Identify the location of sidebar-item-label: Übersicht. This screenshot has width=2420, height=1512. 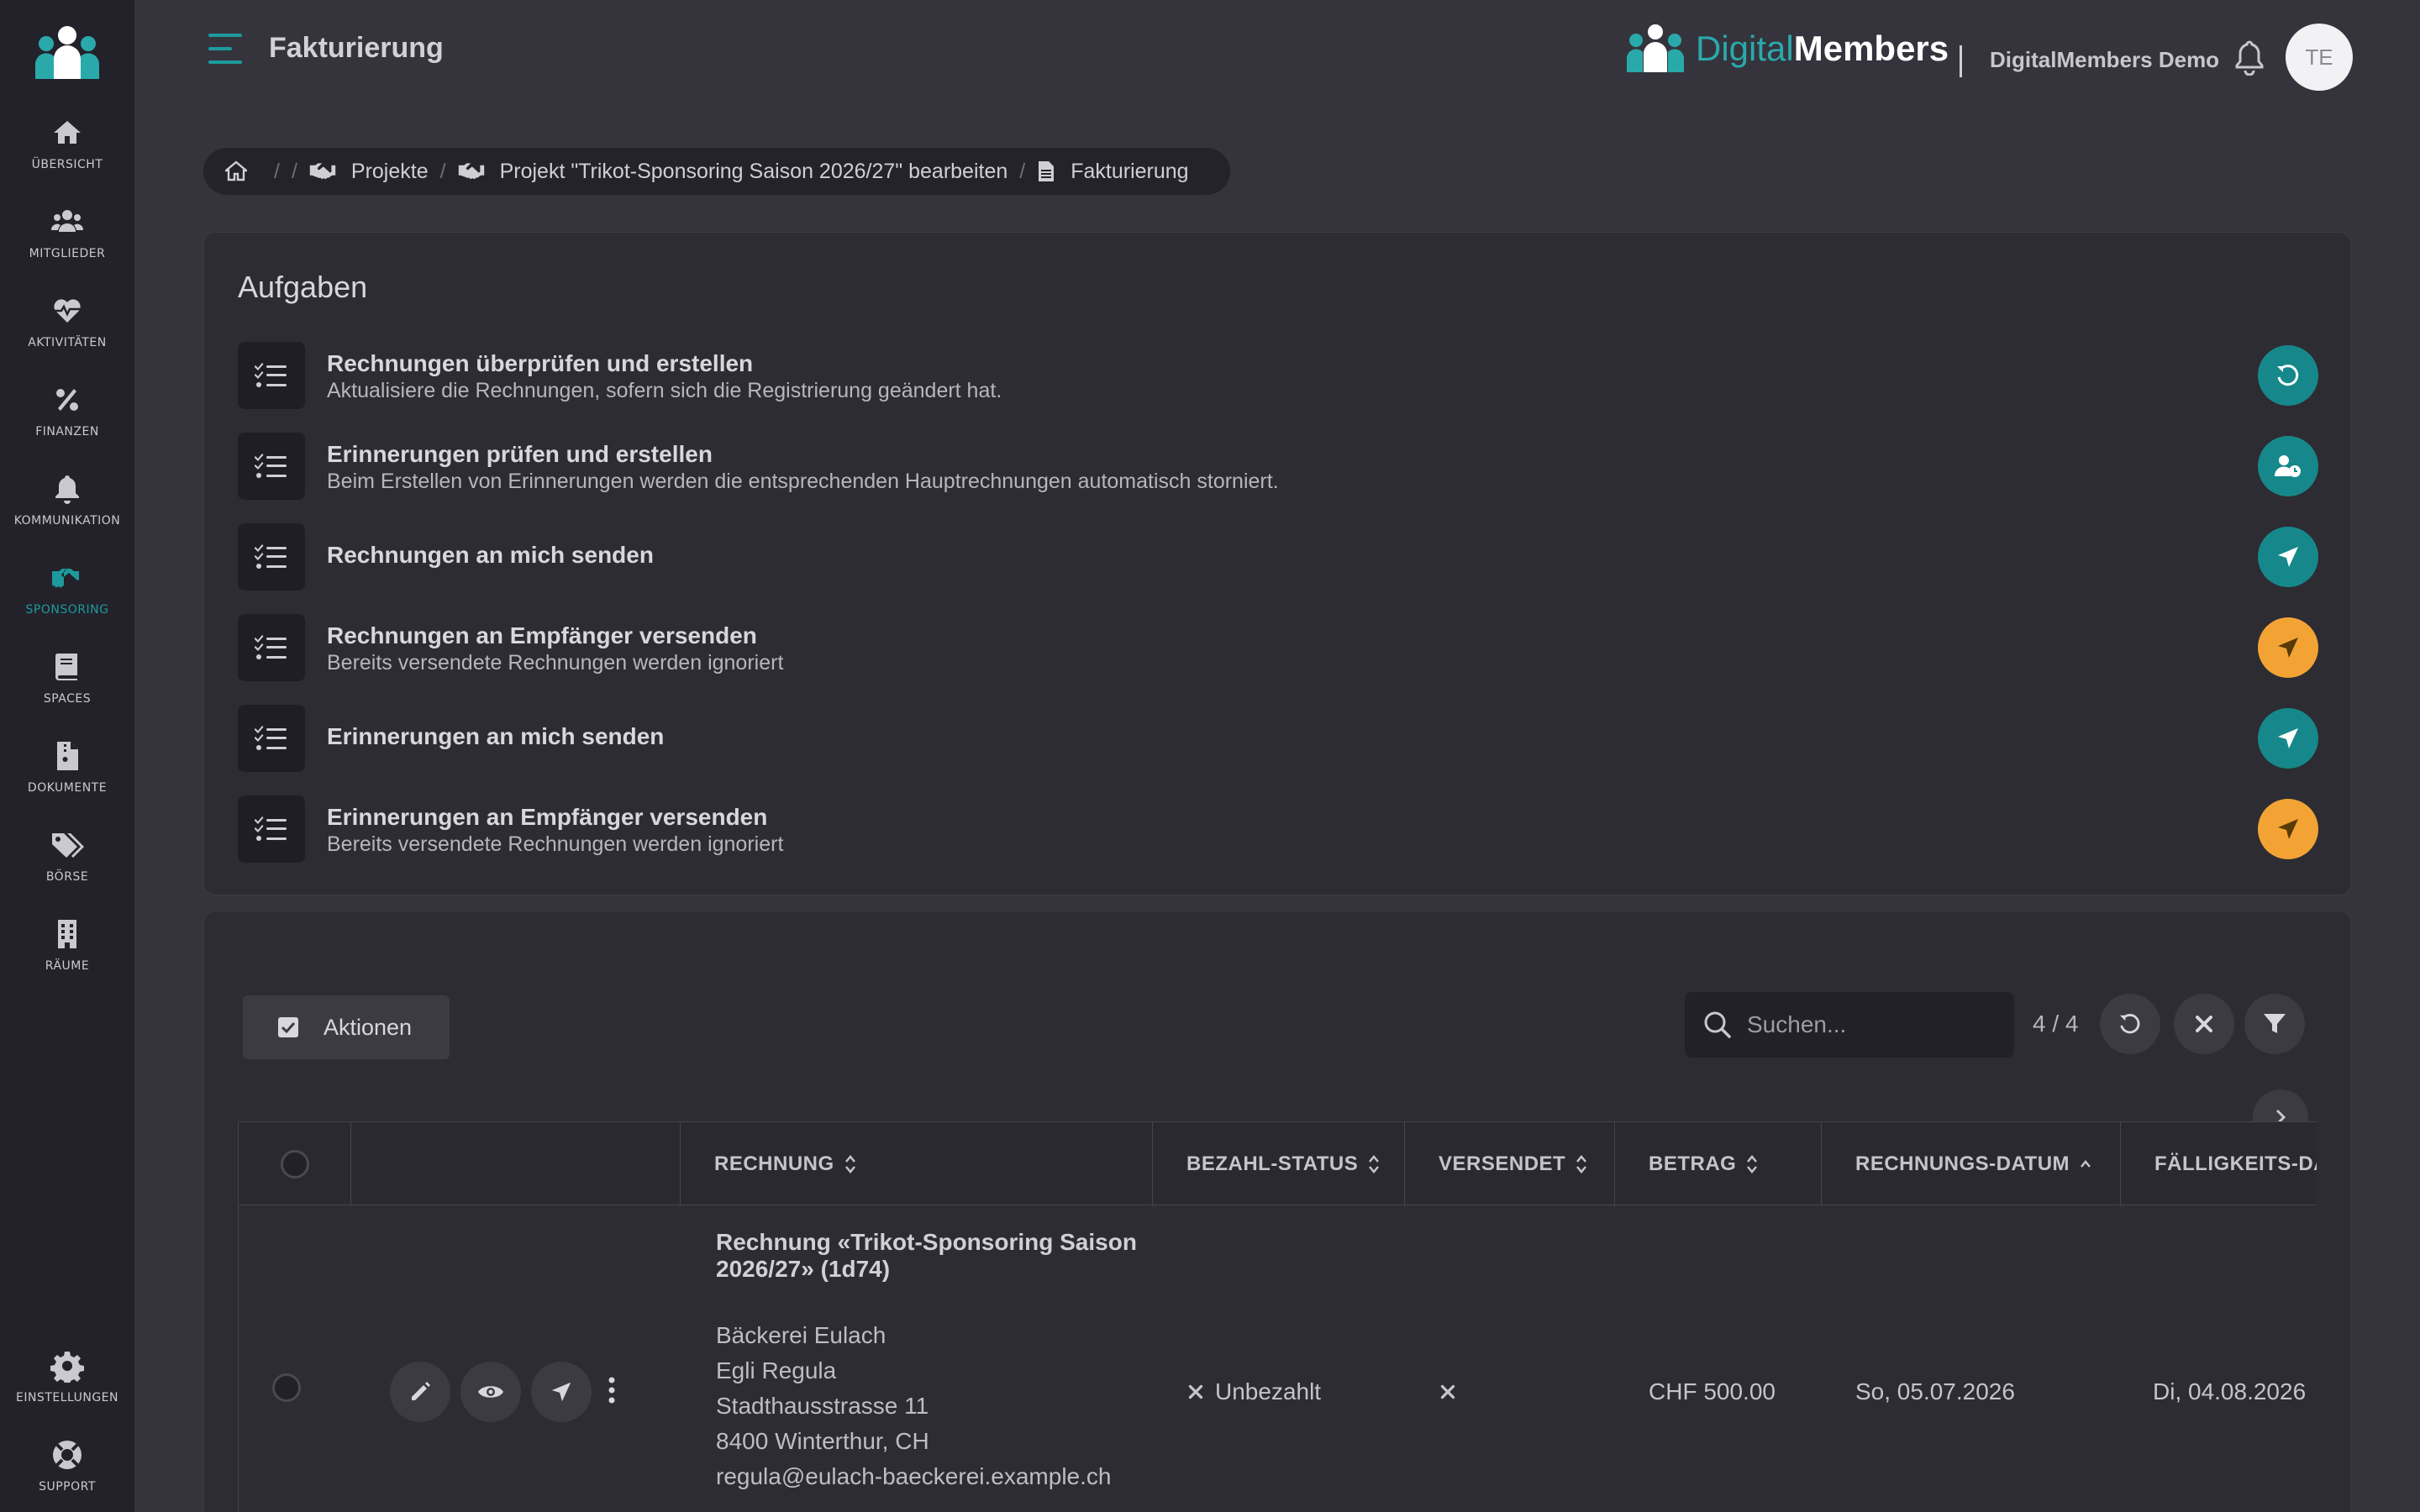
(67, 164).